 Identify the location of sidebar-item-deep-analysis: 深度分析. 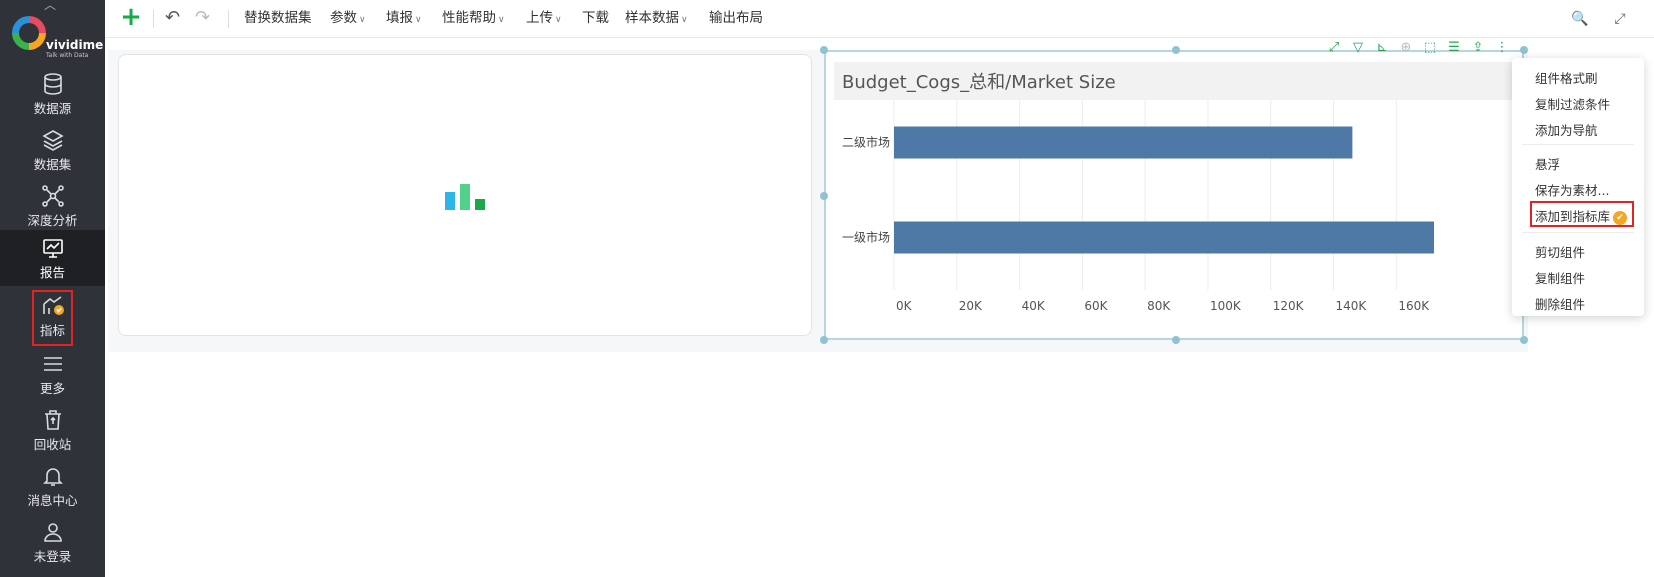
(52, 206).